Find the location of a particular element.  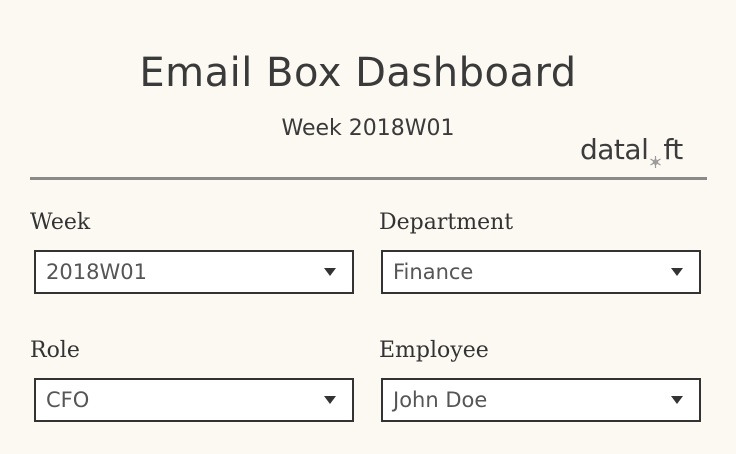

datasoft-logo: datal ft is located at coordinates (631, 150).